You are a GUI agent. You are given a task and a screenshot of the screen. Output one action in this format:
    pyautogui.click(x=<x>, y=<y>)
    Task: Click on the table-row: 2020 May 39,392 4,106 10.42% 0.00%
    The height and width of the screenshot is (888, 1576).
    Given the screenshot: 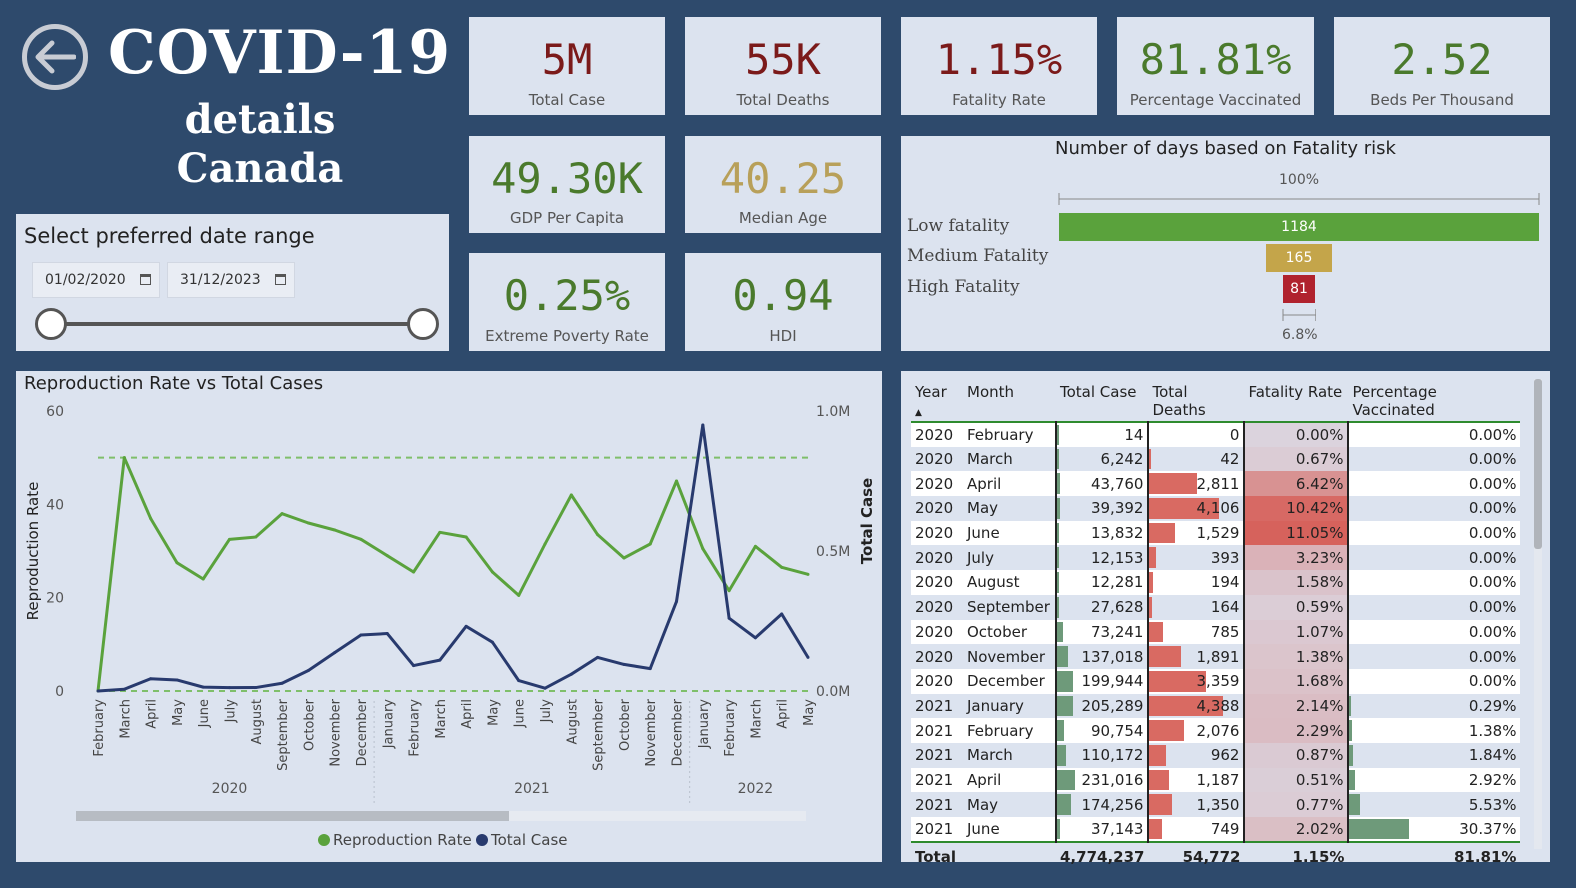 What is the action you would take?
    pyautogui.click(x=1216, y=508)
    